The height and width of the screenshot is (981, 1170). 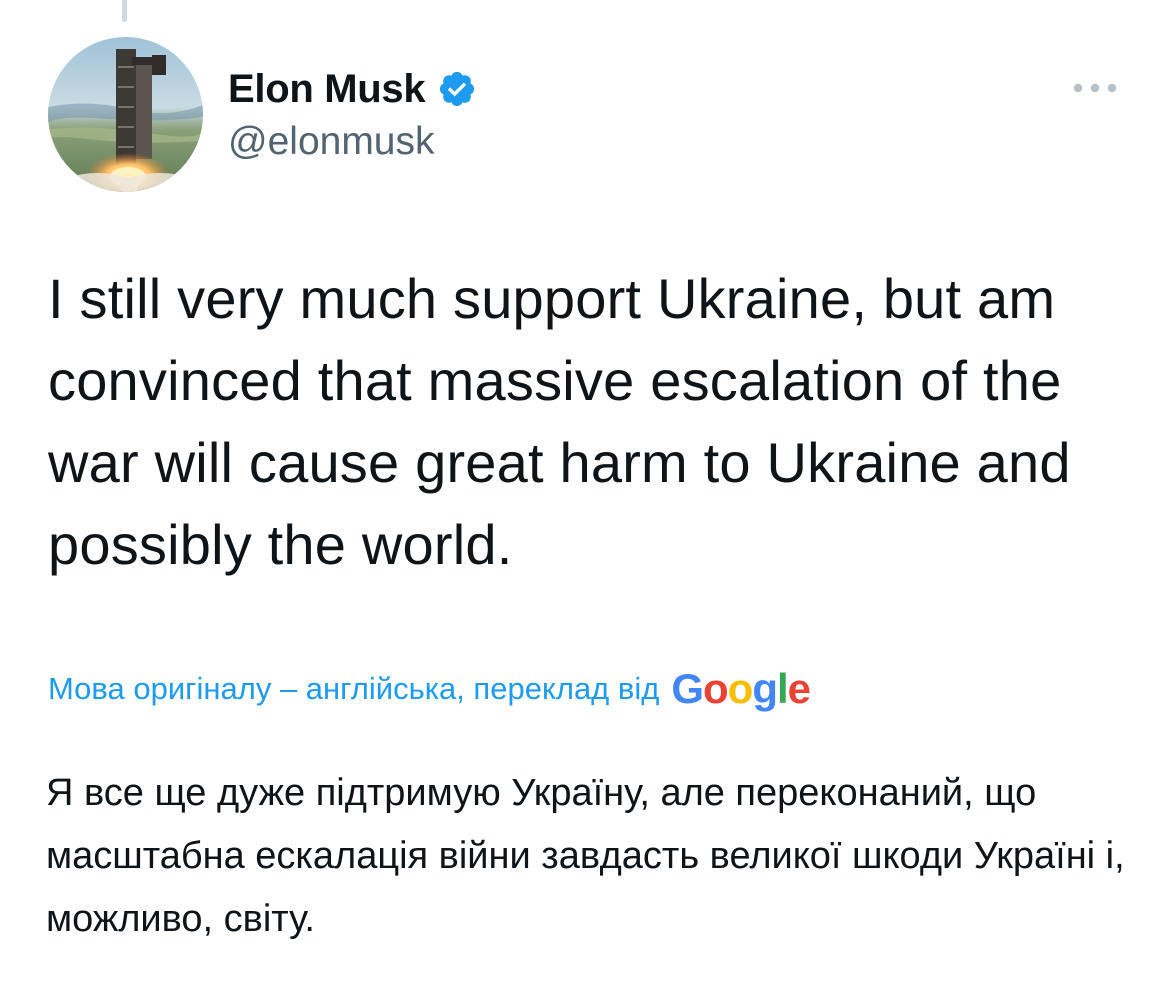 I want to click on author-display-name: Elon Musk, so click(x=327, y=89).